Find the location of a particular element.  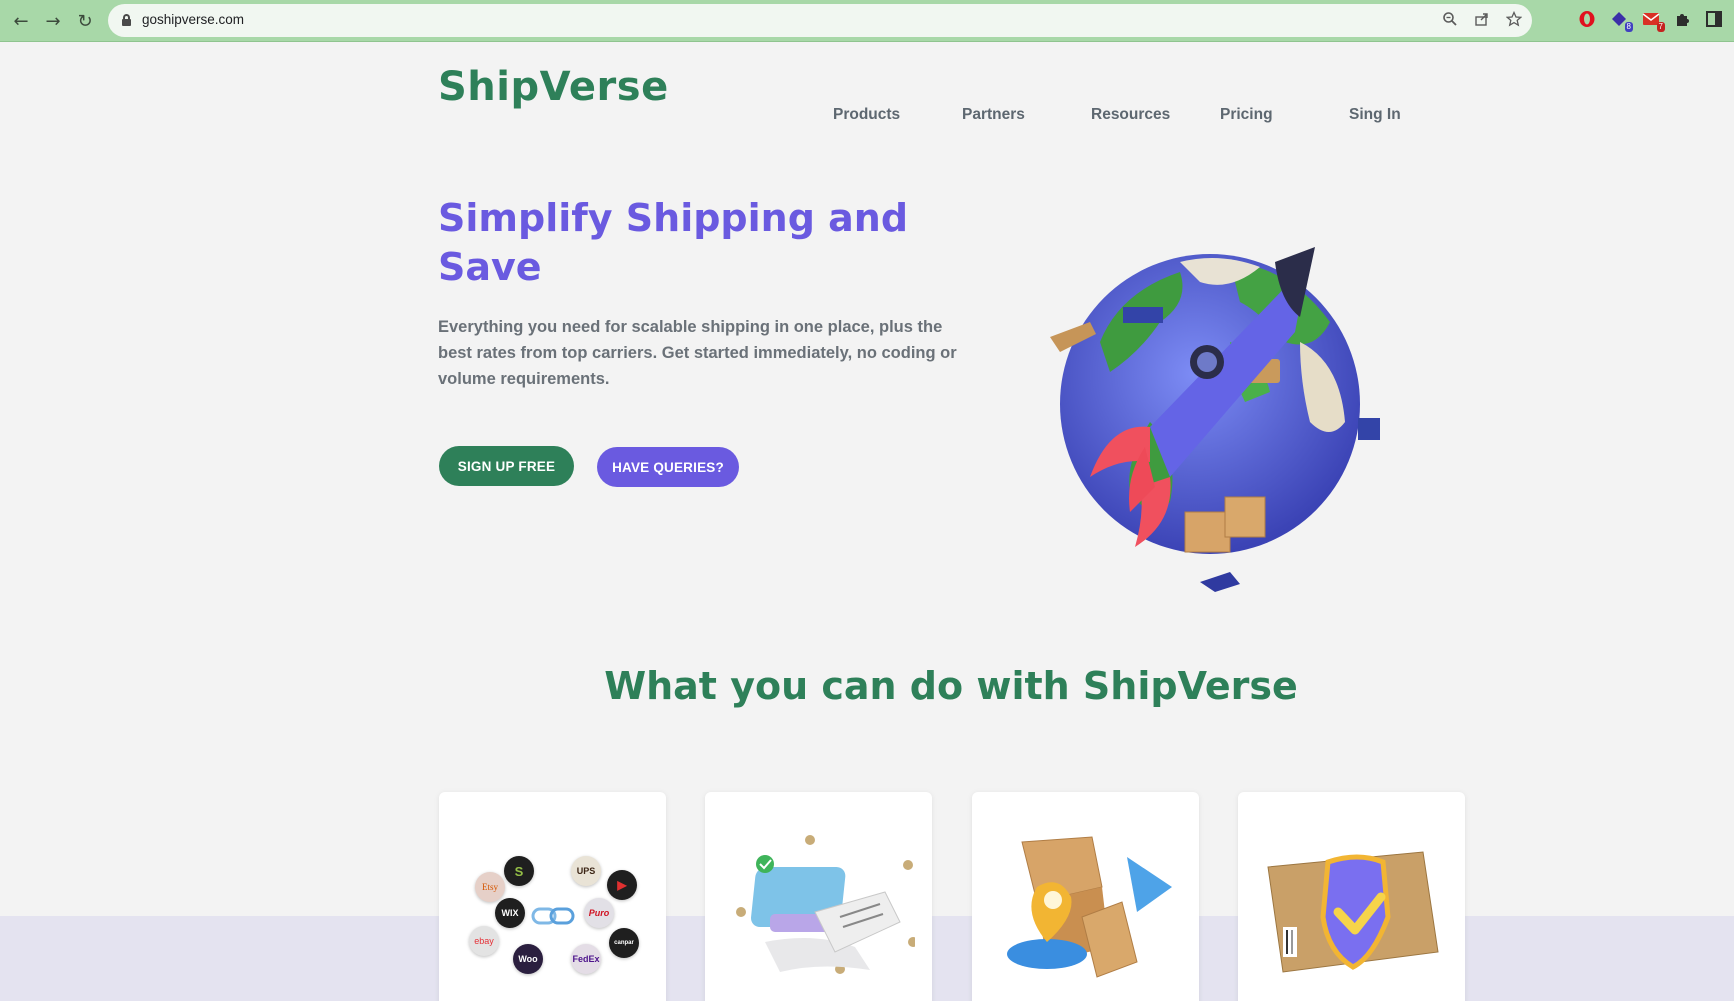

shopify-chip: S is located at coordinates (519, 871).